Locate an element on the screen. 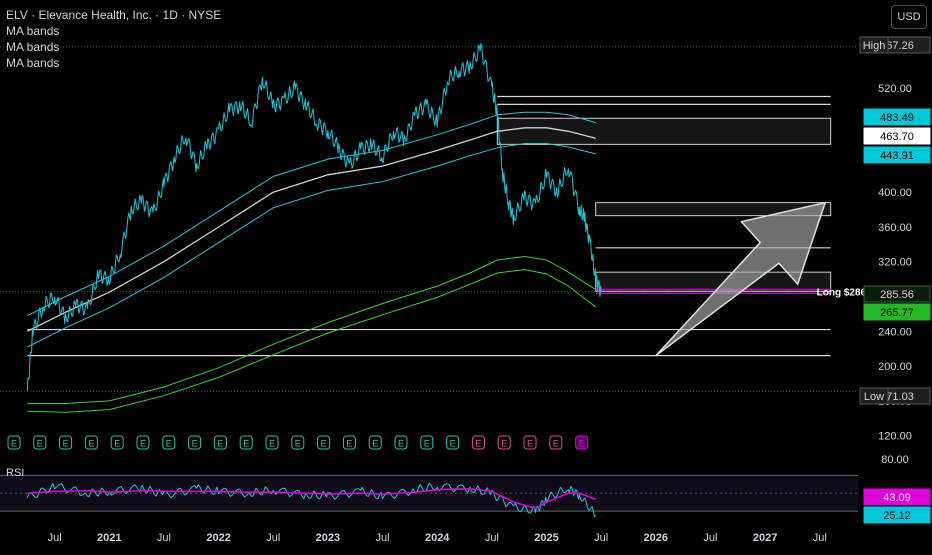 The image size is (932, 555). price-axis-tick: 200.00 is located at coordinates (895, 367).